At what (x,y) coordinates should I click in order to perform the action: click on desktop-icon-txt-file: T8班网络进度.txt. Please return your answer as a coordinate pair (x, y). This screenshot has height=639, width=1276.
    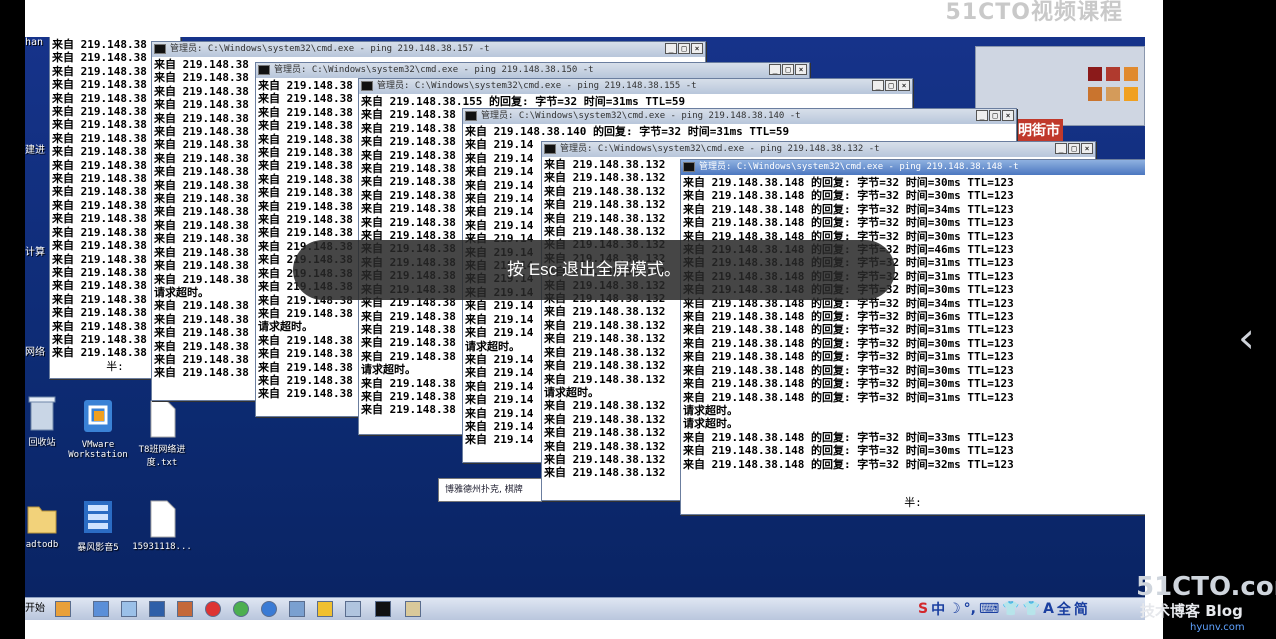
    Looking at the image, I should click on (162, 433).